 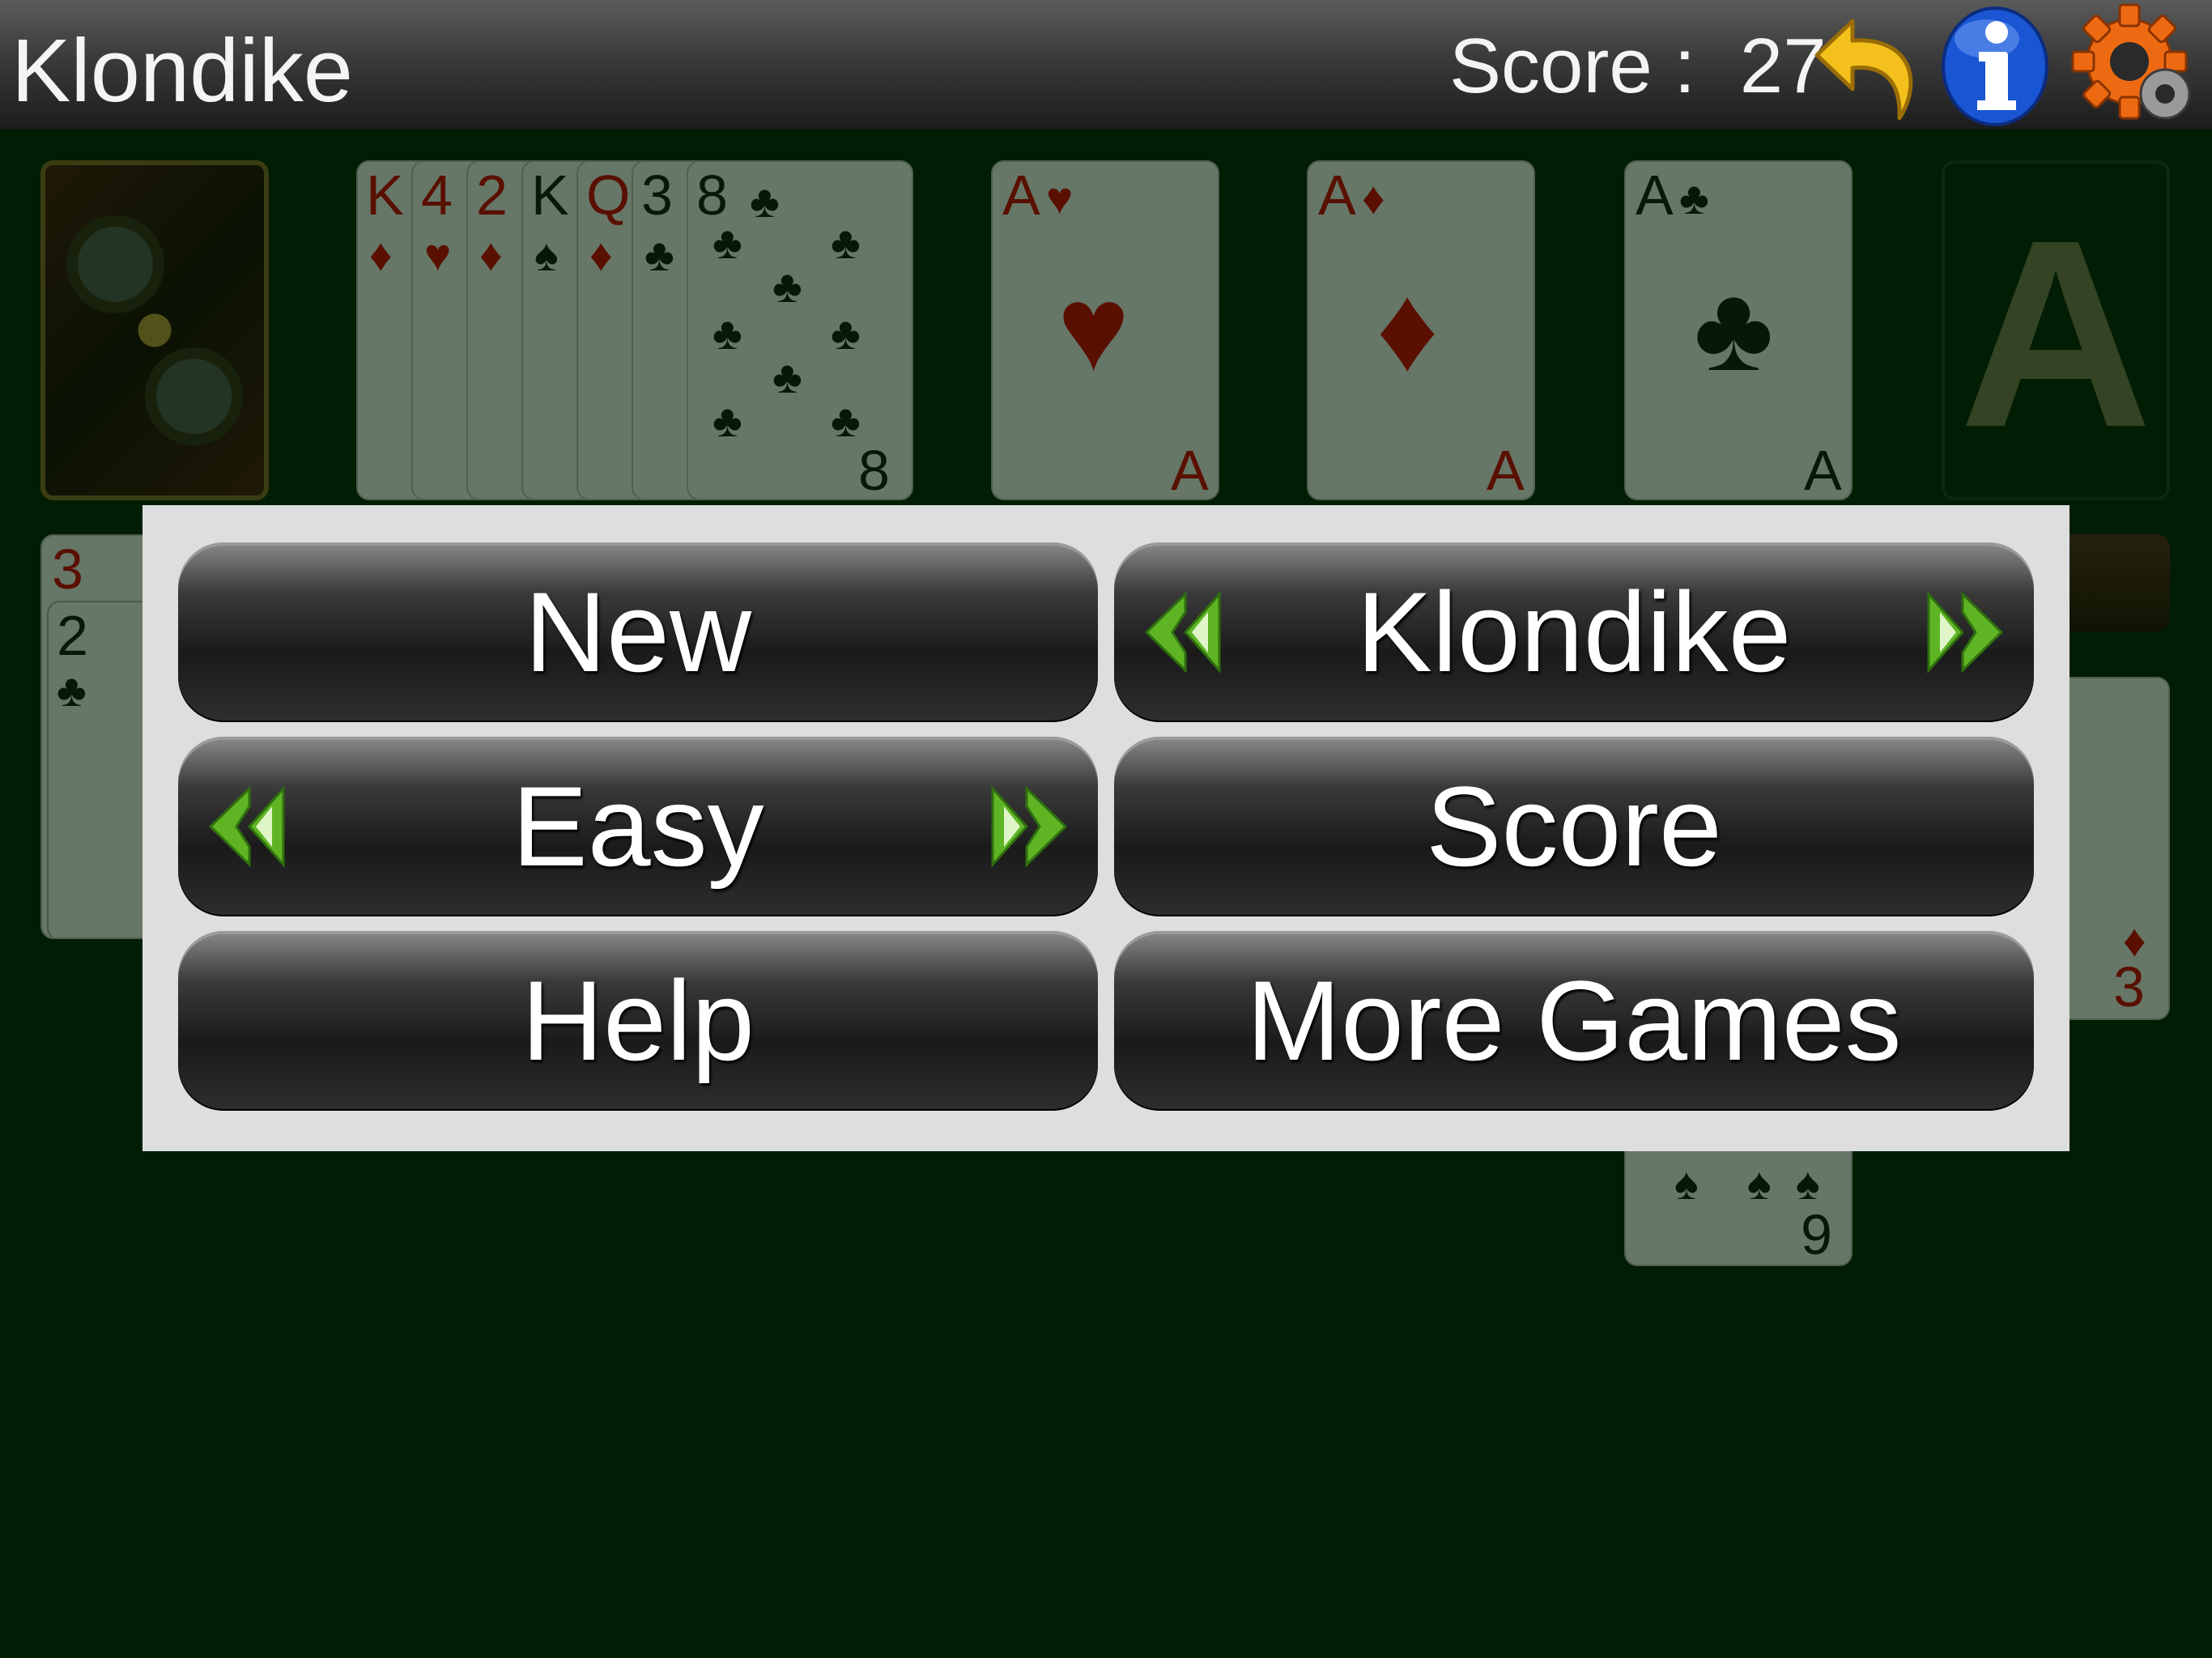 I want to click on help-label: Help, so click(x=638, y=1020).